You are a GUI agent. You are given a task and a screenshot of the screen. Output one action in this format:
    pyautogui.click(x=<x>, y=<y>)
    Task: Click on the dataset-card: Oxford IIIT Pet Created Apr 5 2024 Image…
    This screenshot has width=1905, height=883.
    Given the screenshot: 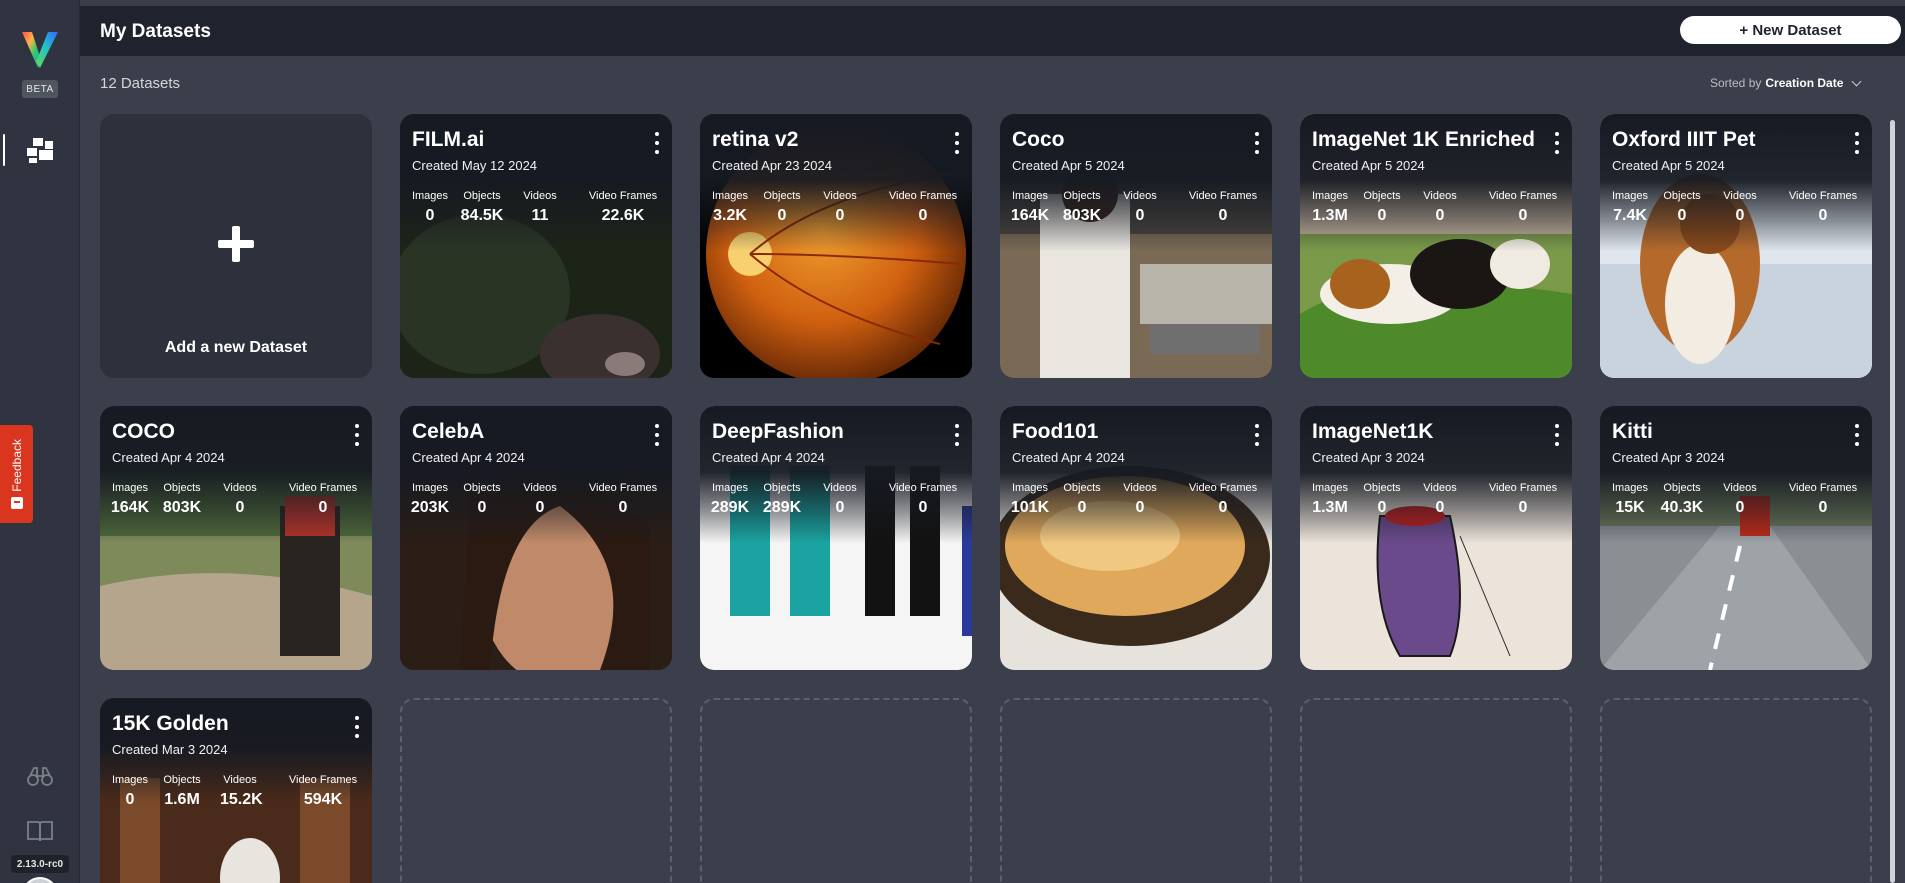 What is the action you would take?
    pyautogui.click(x=1736, y=246)
    